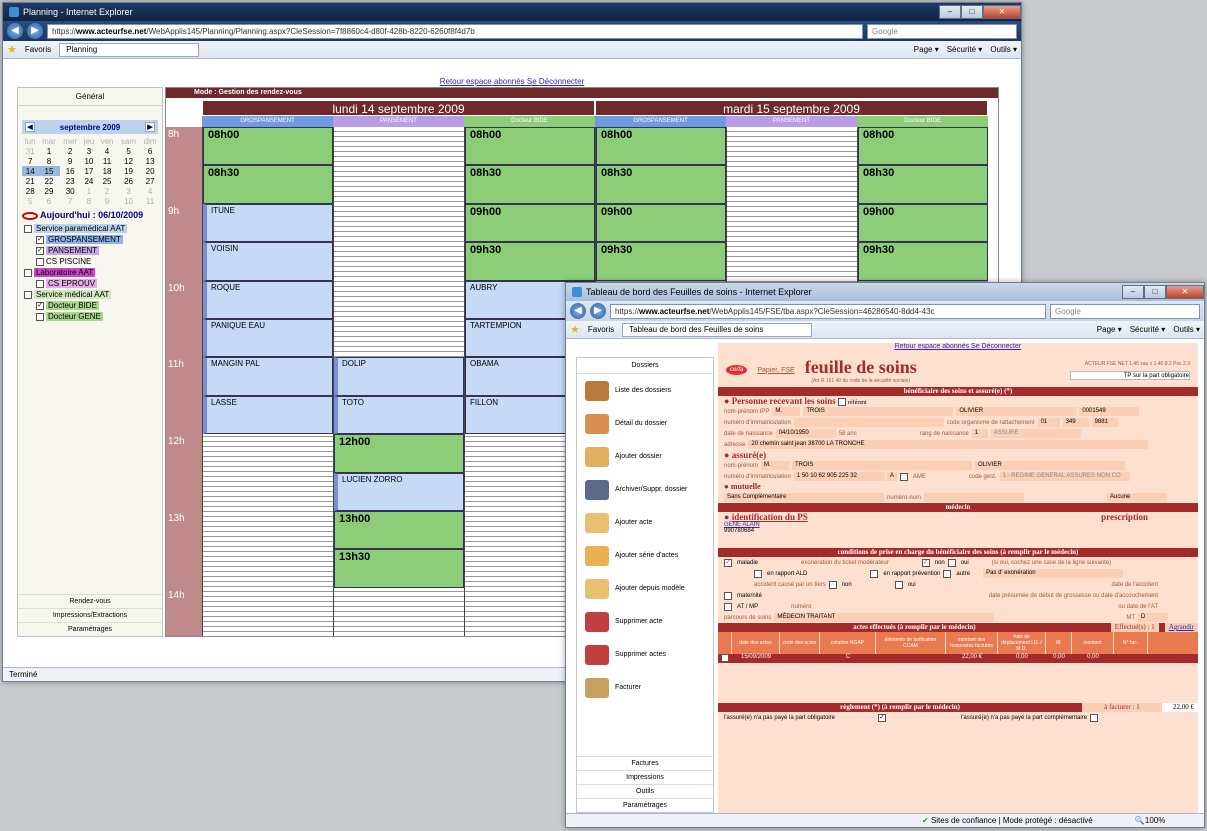 The height and width of the screenshot is (831, 1207). What do you see at coordinates (107, 201) in the screenshot?
I see `calendar-day: 9` at bounding box center [107, 201].